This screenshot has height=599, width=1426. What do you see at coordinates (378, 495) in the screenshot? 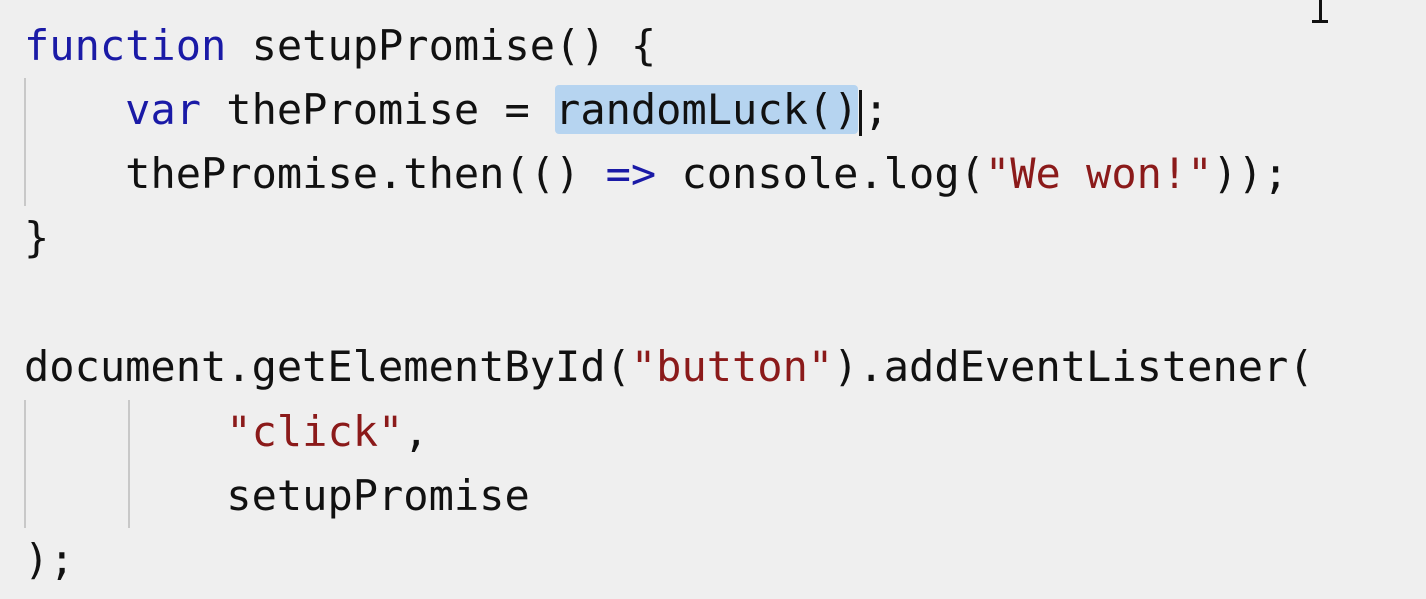
I see `code-text: setupPromise` at bounding box center [378, 495].